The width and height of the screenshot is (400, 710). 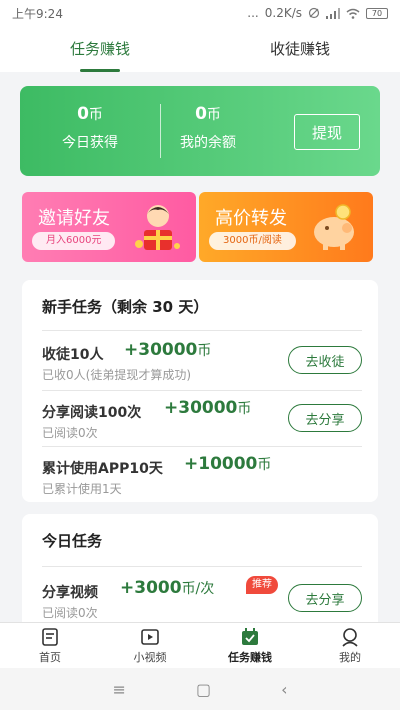 What do you see at coordinates (350, 637) in the screenshot?
I see `user-icon` at bounding box center [350, 637].